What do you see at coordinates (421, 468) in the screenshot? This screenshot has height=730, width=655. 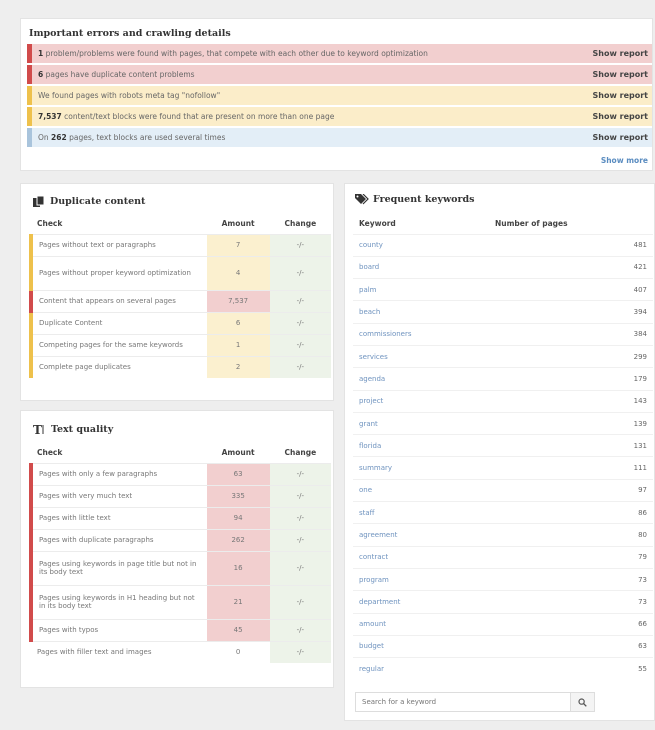 I see `keyword-link: summary` at bounding box center [421, 468].